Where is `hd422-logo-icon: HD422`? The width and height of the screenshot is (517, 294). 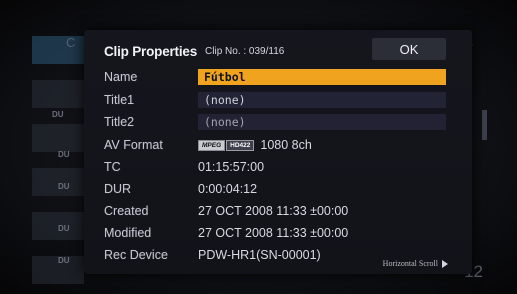 hd422-logo-icon: HD422 is located at coordinates (240, 145).